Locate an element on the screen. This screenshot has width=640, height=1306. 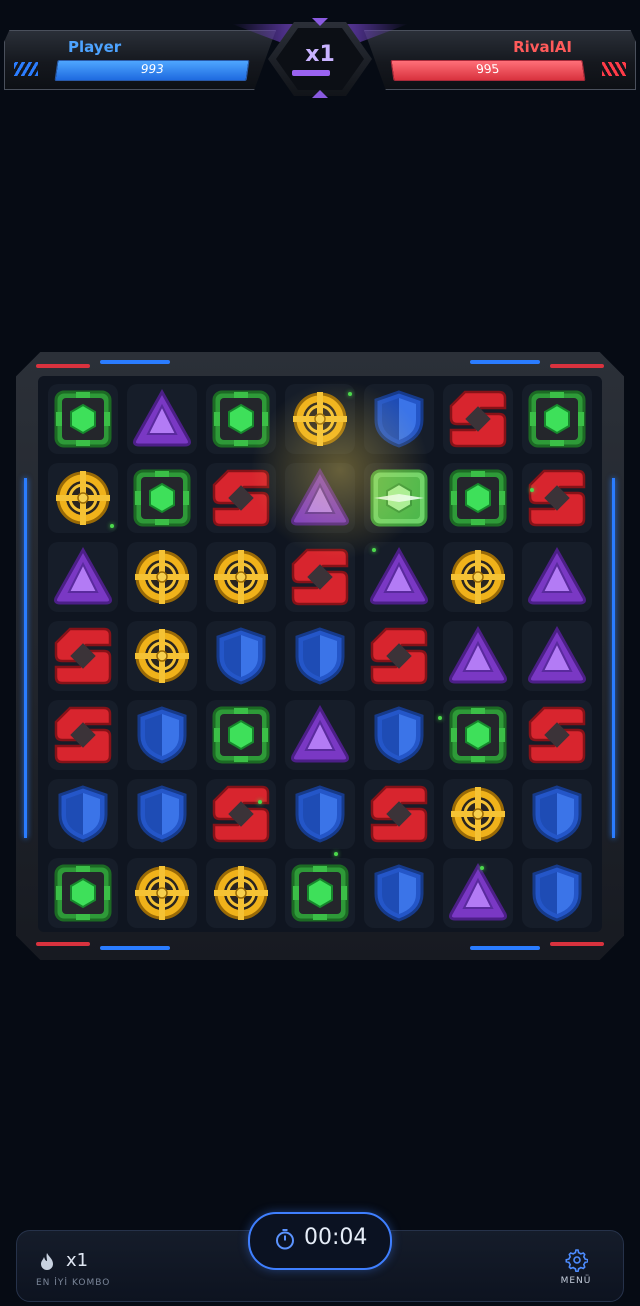
board-accent-blue-tl is located at coordinates (135, 362).